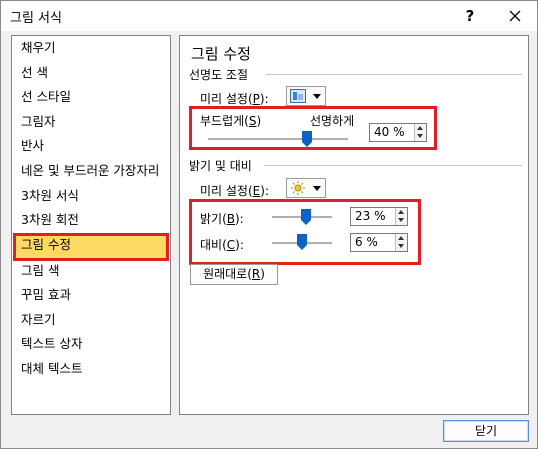 This screenshot has width=538, height=449. I want to click on category-glow-soft-edges: 네온 및 부드러운 가장자리, so click(91, 171).